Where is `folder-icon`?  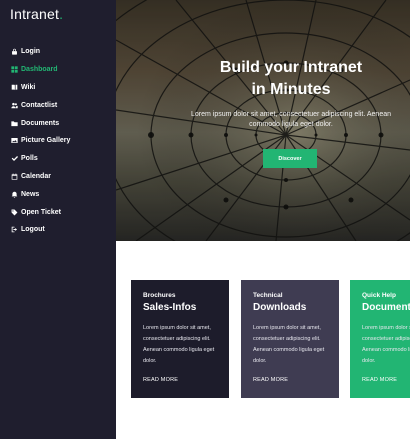 folder-icon is located at coordinates (14, 123).